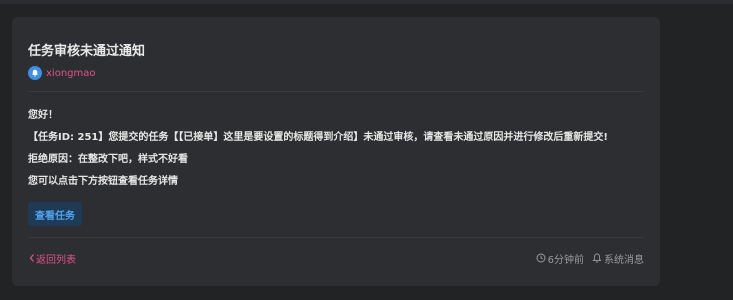 Image resolution: width=733 pixels, height=300 pixels. I want to click on back-label: 返回列表, so click(56, 260).